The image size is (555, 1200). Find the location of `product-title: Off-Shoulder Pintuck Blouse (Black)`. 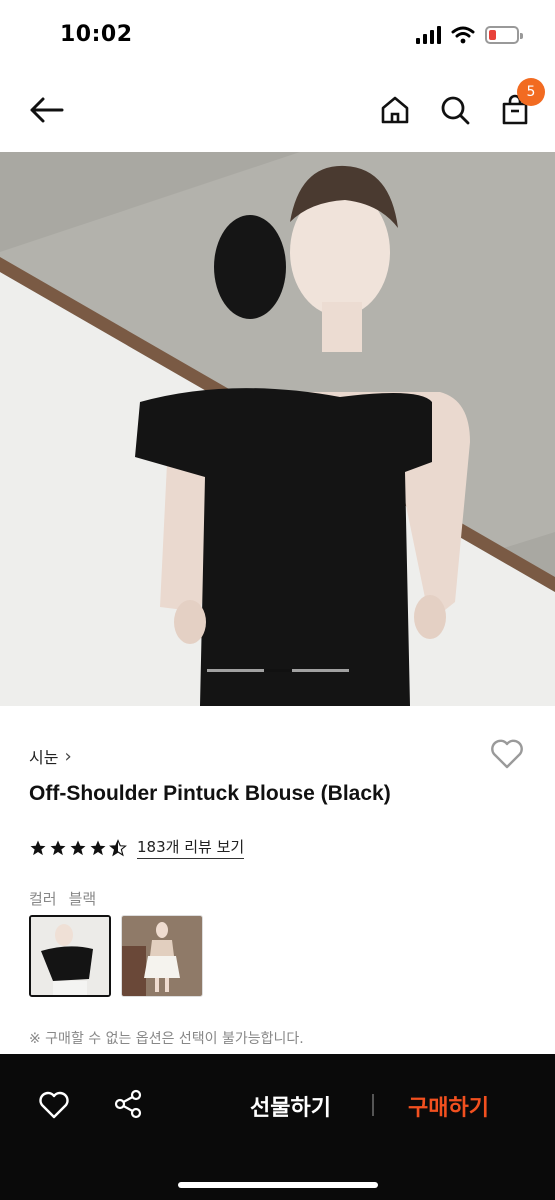

product-title: Off-Shoulder Pintuck Blouse (Black) is located at coordinates (210, 793).